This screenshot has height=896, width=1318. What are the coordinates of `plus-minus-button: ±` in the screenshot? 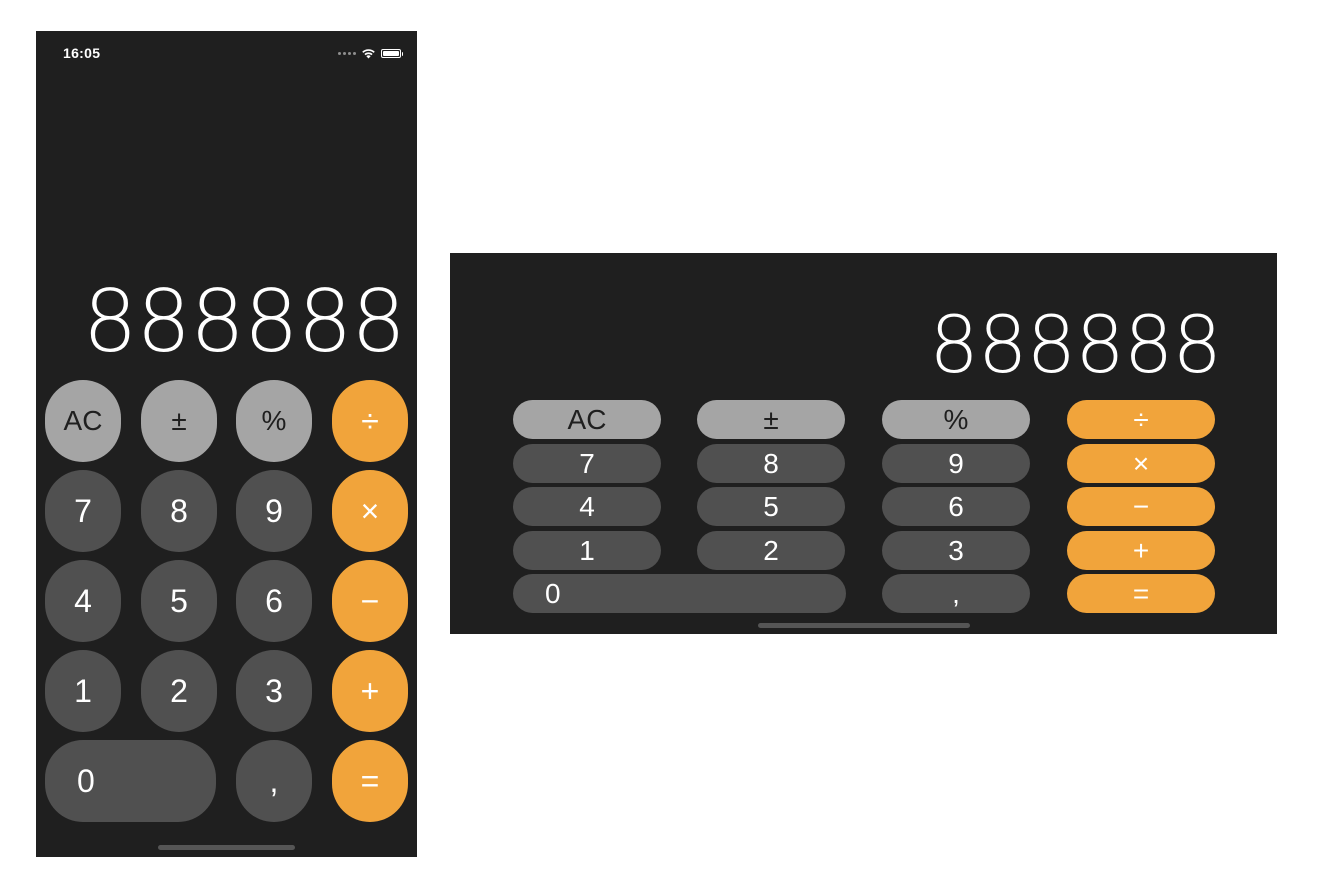 It's located at (179, 421).